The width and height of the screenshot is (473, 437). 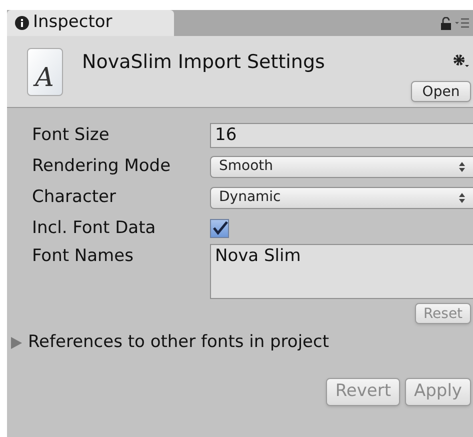 I want to click on collapsed-triangle-icon, so click(x=16, y=342).